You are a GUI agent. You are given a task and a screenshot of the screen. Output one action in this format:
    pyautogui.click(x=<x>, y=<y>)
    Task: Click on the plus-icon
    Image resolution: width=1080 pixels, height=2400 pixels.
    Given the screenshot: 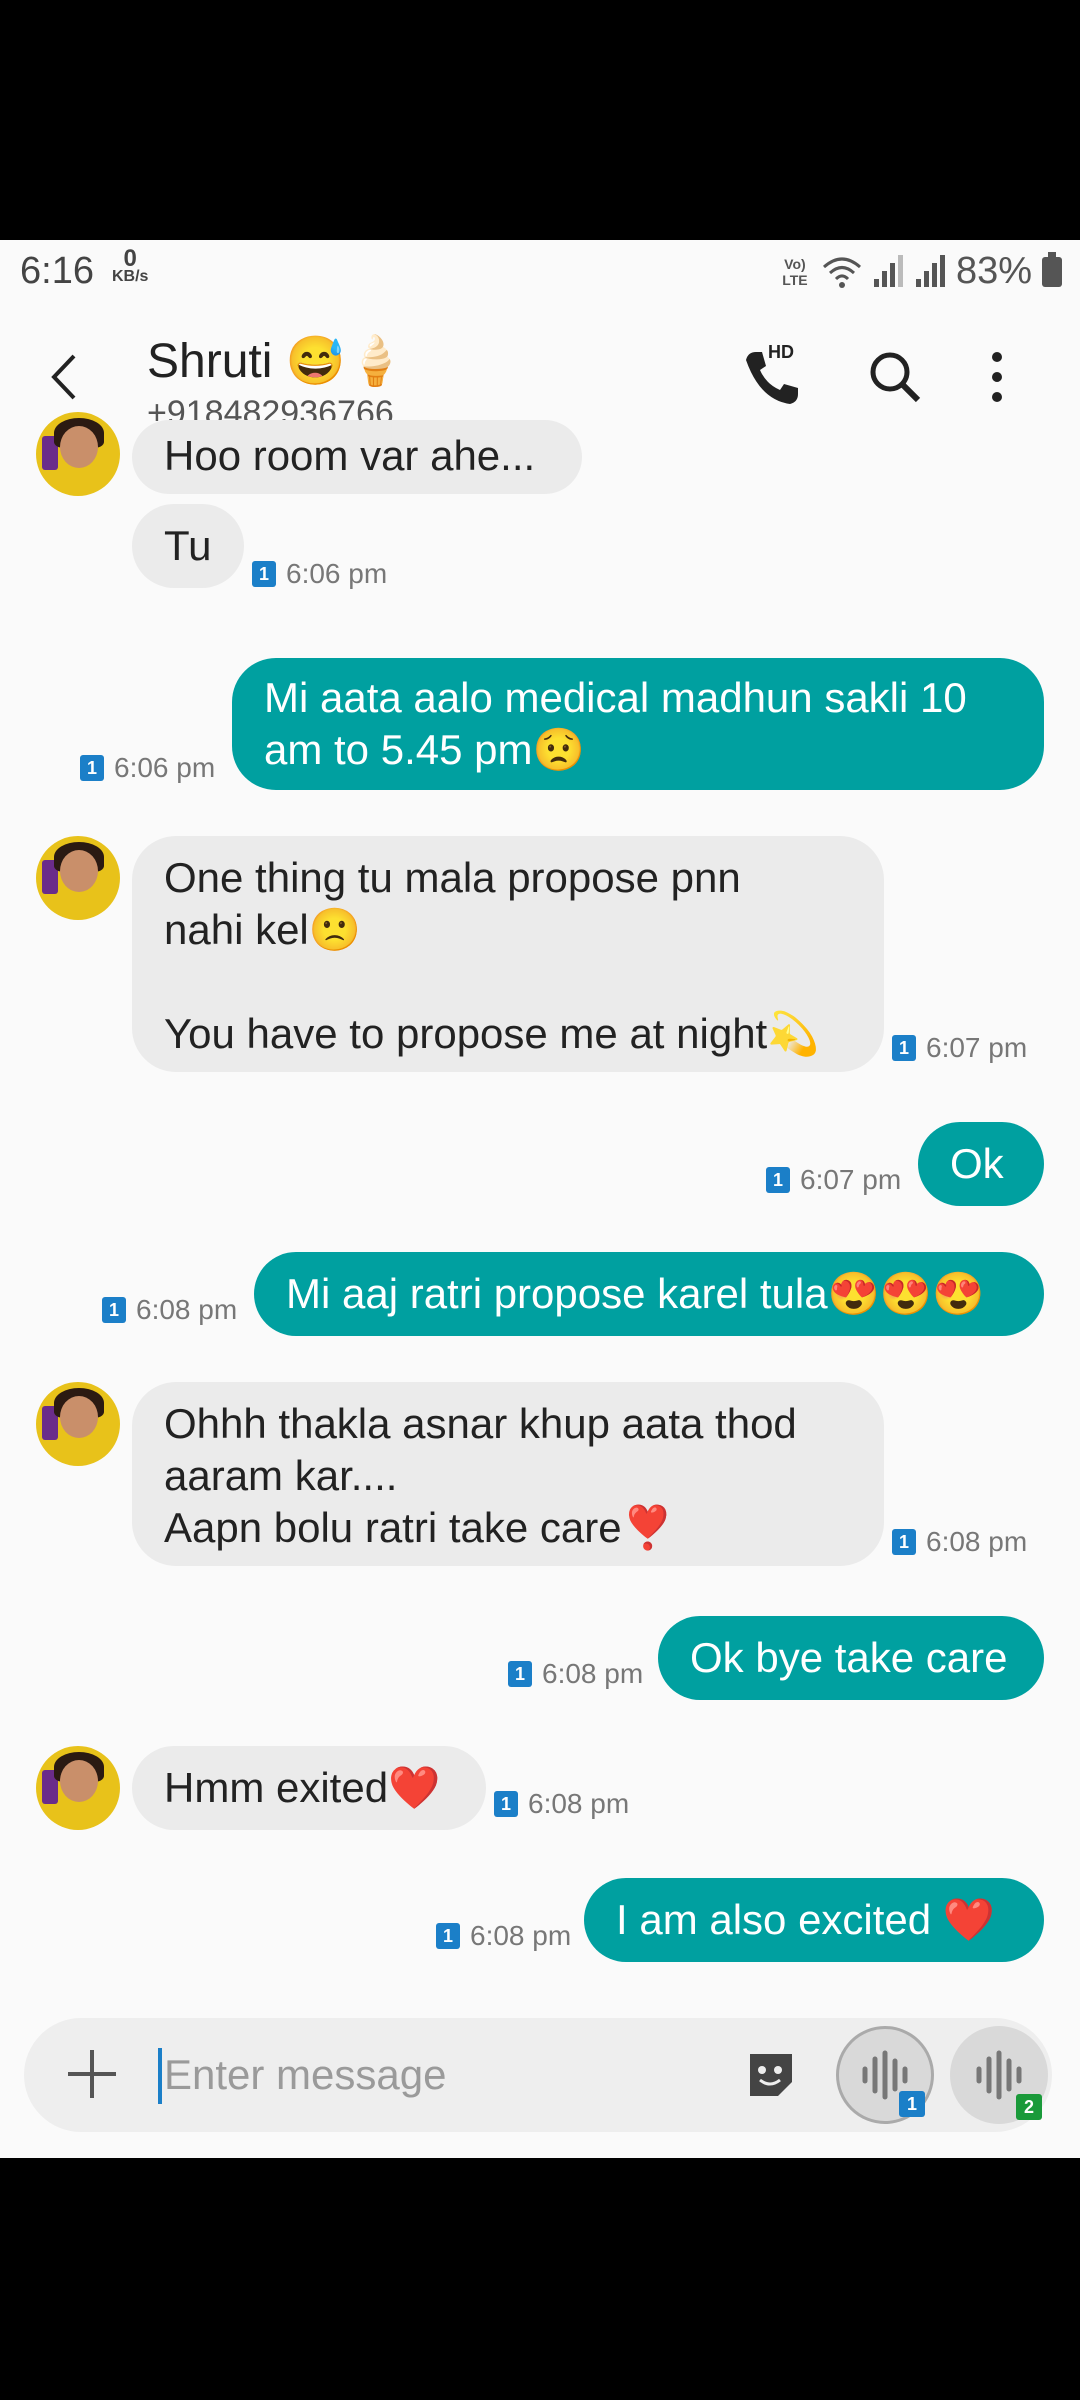 What is the action you would take?
    pyautogui.click(x=92, y=2074)
    